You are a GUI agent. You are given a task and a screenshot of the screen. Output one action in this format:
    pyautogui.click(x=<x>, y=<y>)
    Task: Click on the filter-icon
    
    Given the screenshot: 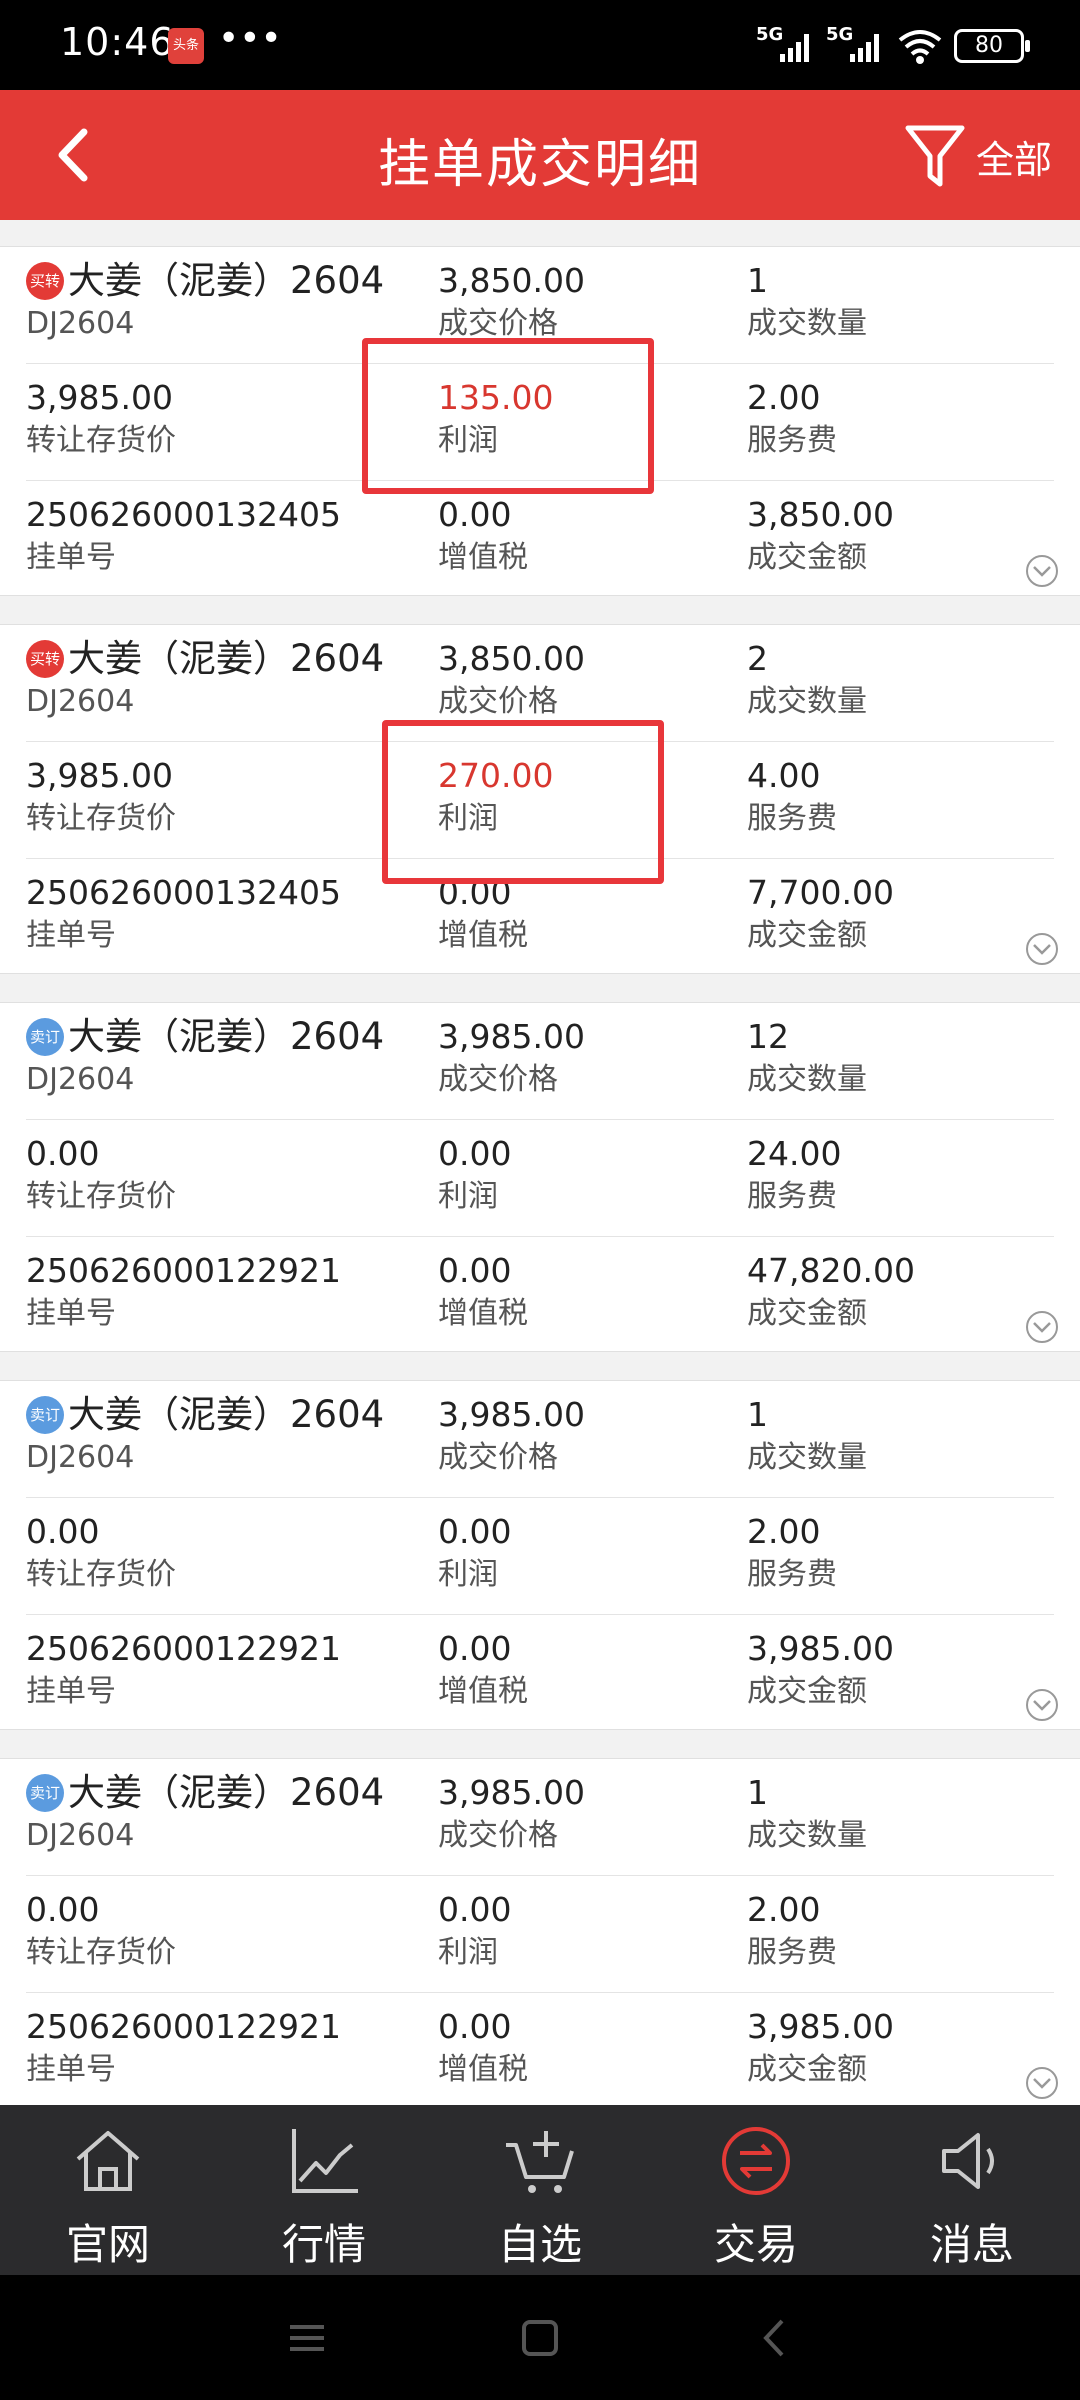 What is the action you would take?
    pyautogui.click(x=935, y=156)
    